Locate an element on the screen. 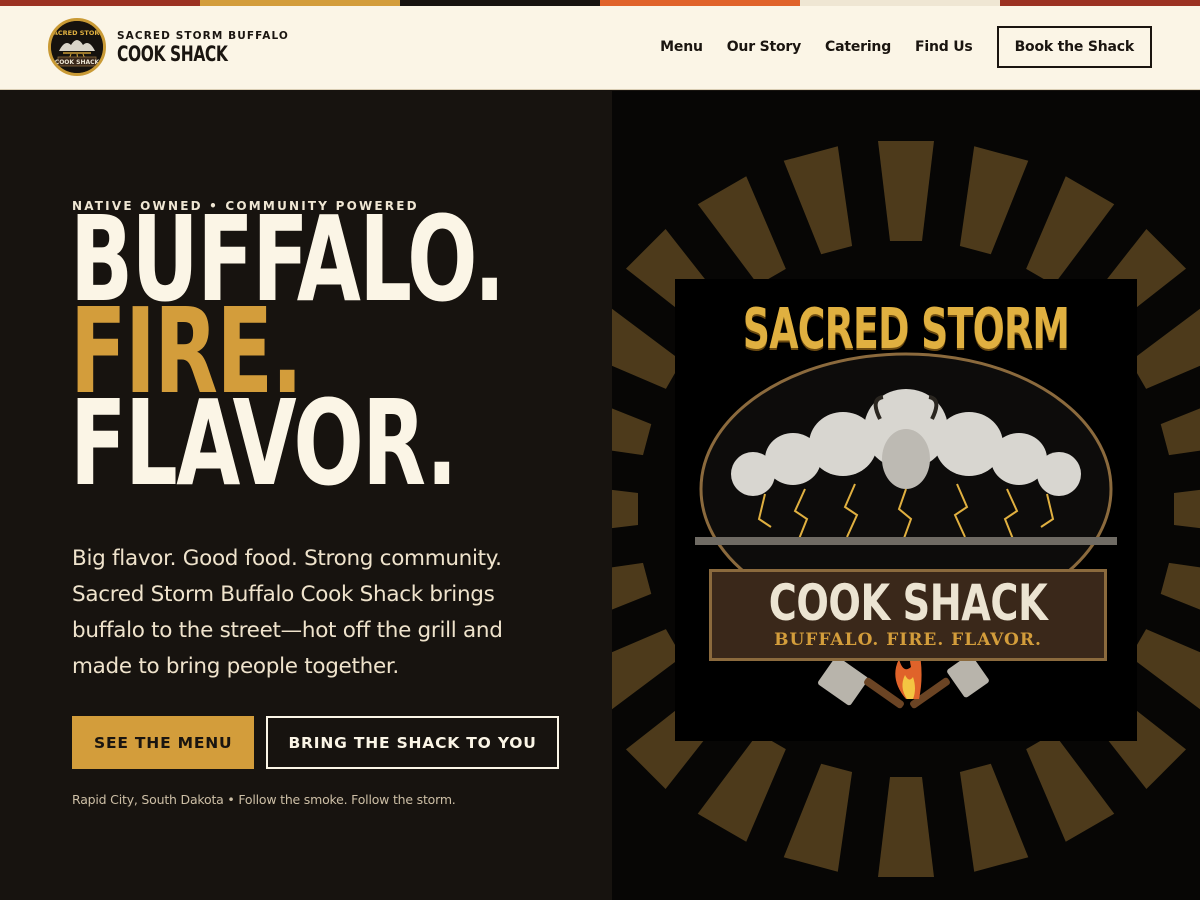  badge-artwork: COOK SHACK SACRED STORM is located at coordinates (77, 47).